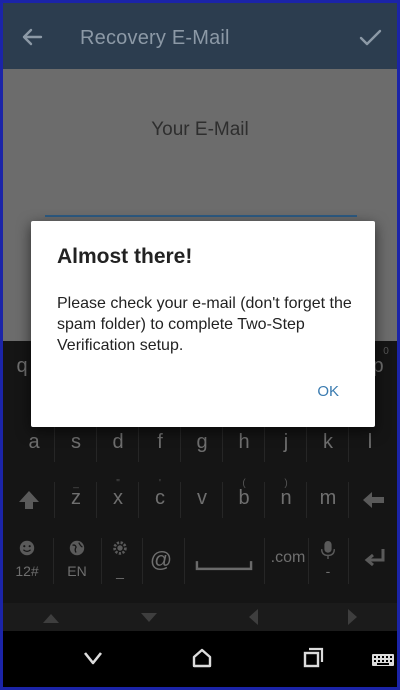 Image resolution: width=400 pixels, height=690 pixels. I want to click on voice-key: -, so click(328, 562).